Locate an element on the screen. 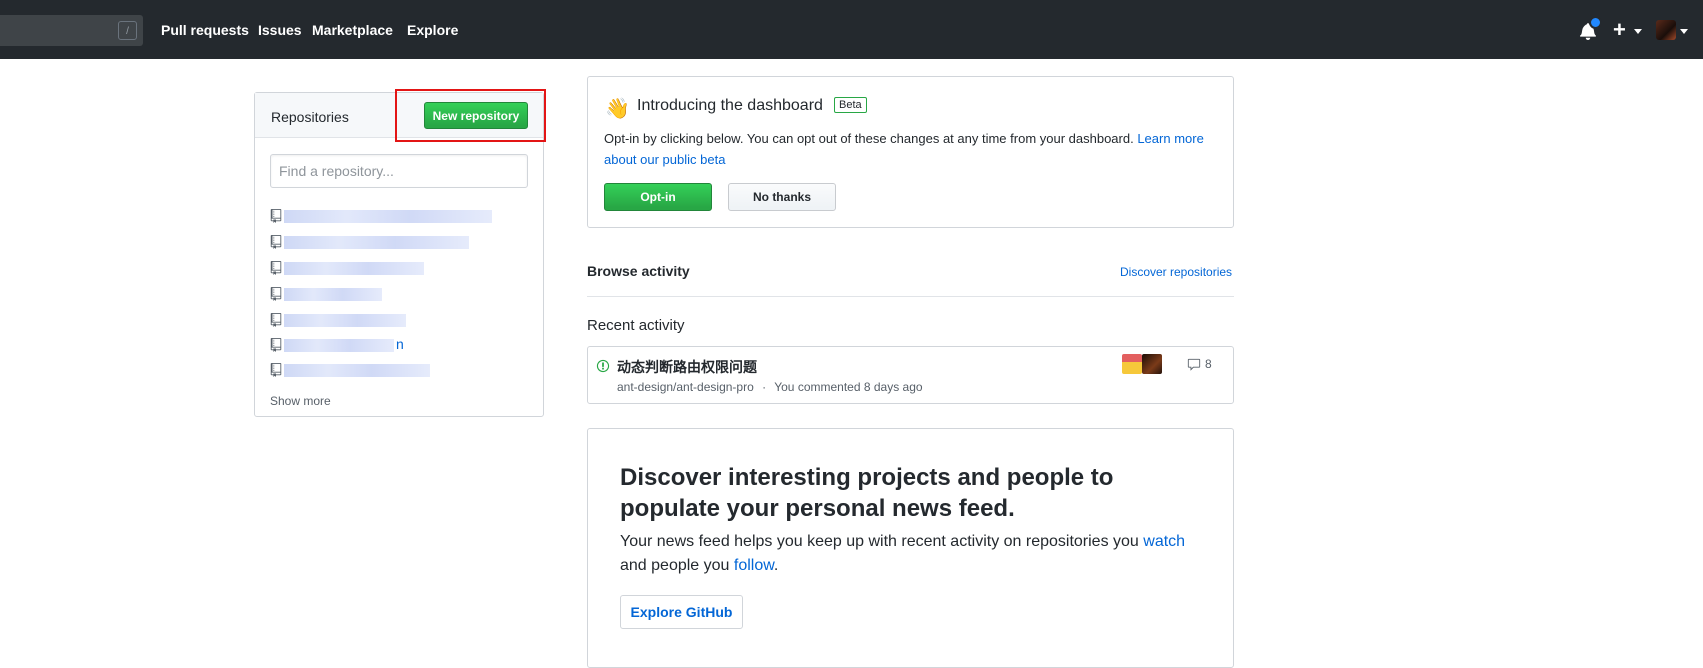  dashboard-intro-title: Introducing the dashboard is located at coordinates (730, 105).